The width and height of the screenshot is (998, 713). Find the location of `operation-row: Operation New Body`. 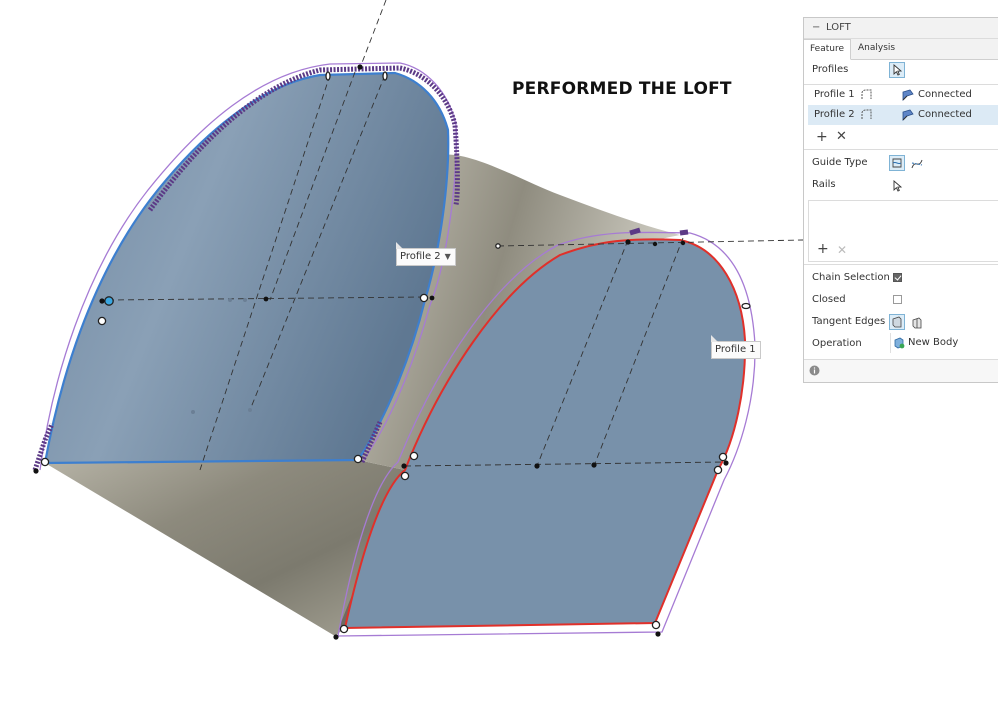

operation-row: Operation New Body is located at coordinates (901, 344).